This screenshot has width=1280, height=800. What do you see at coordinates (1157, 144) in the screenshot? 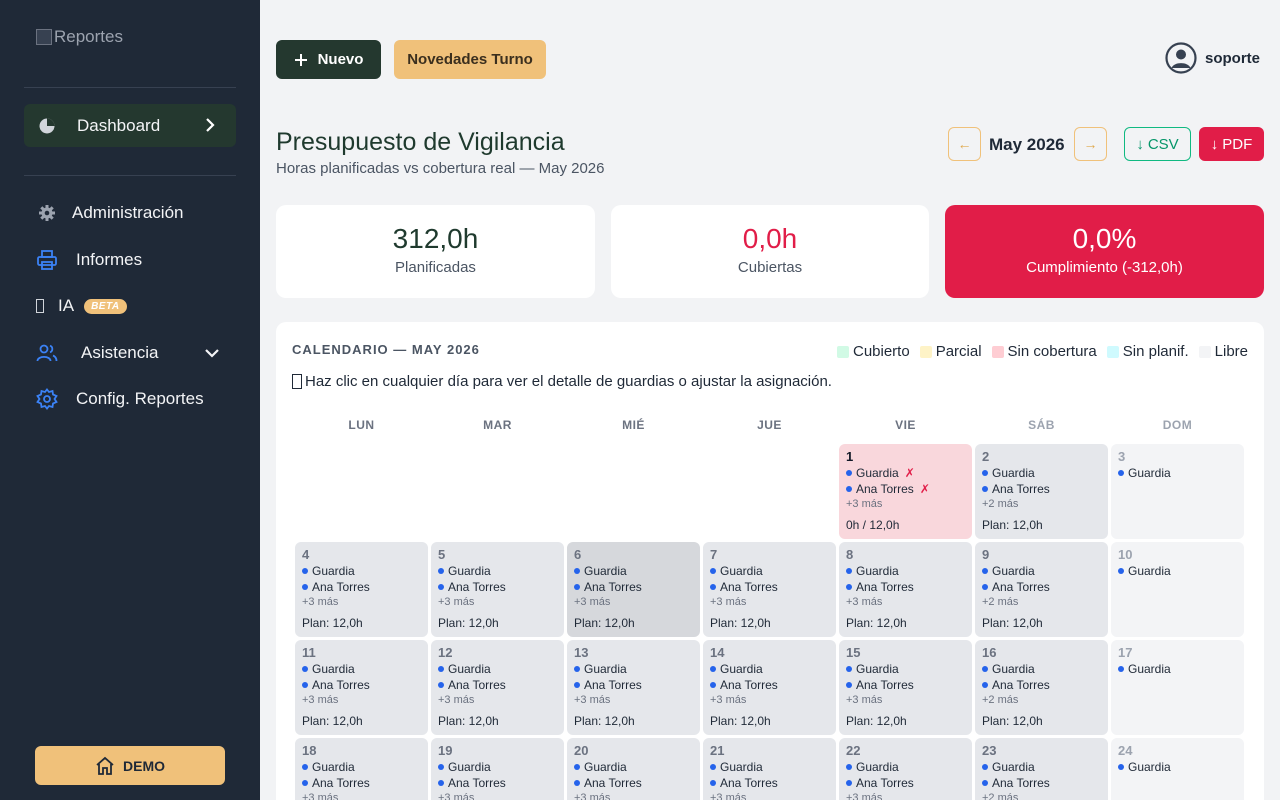
I see `export-csv-button: ↓ CSV` at bounding box center [1157, 144].